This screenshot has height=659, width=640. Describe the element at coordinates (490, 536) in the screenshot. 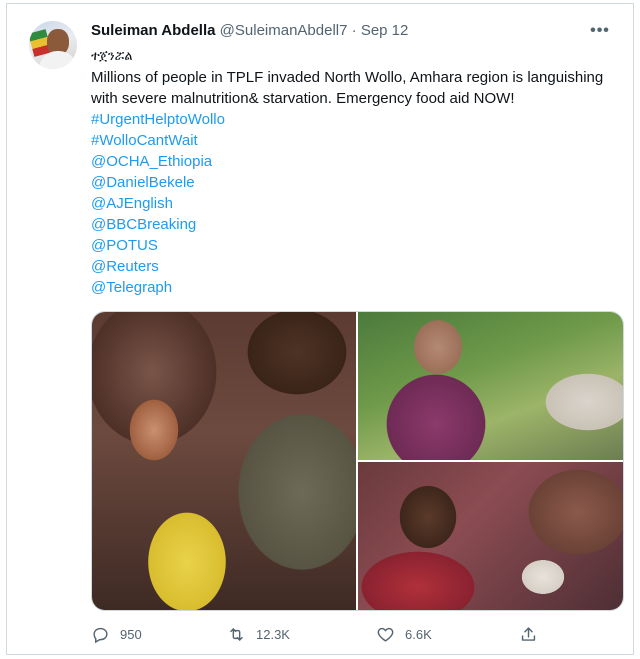

I see `photo-child-lying` at that location.